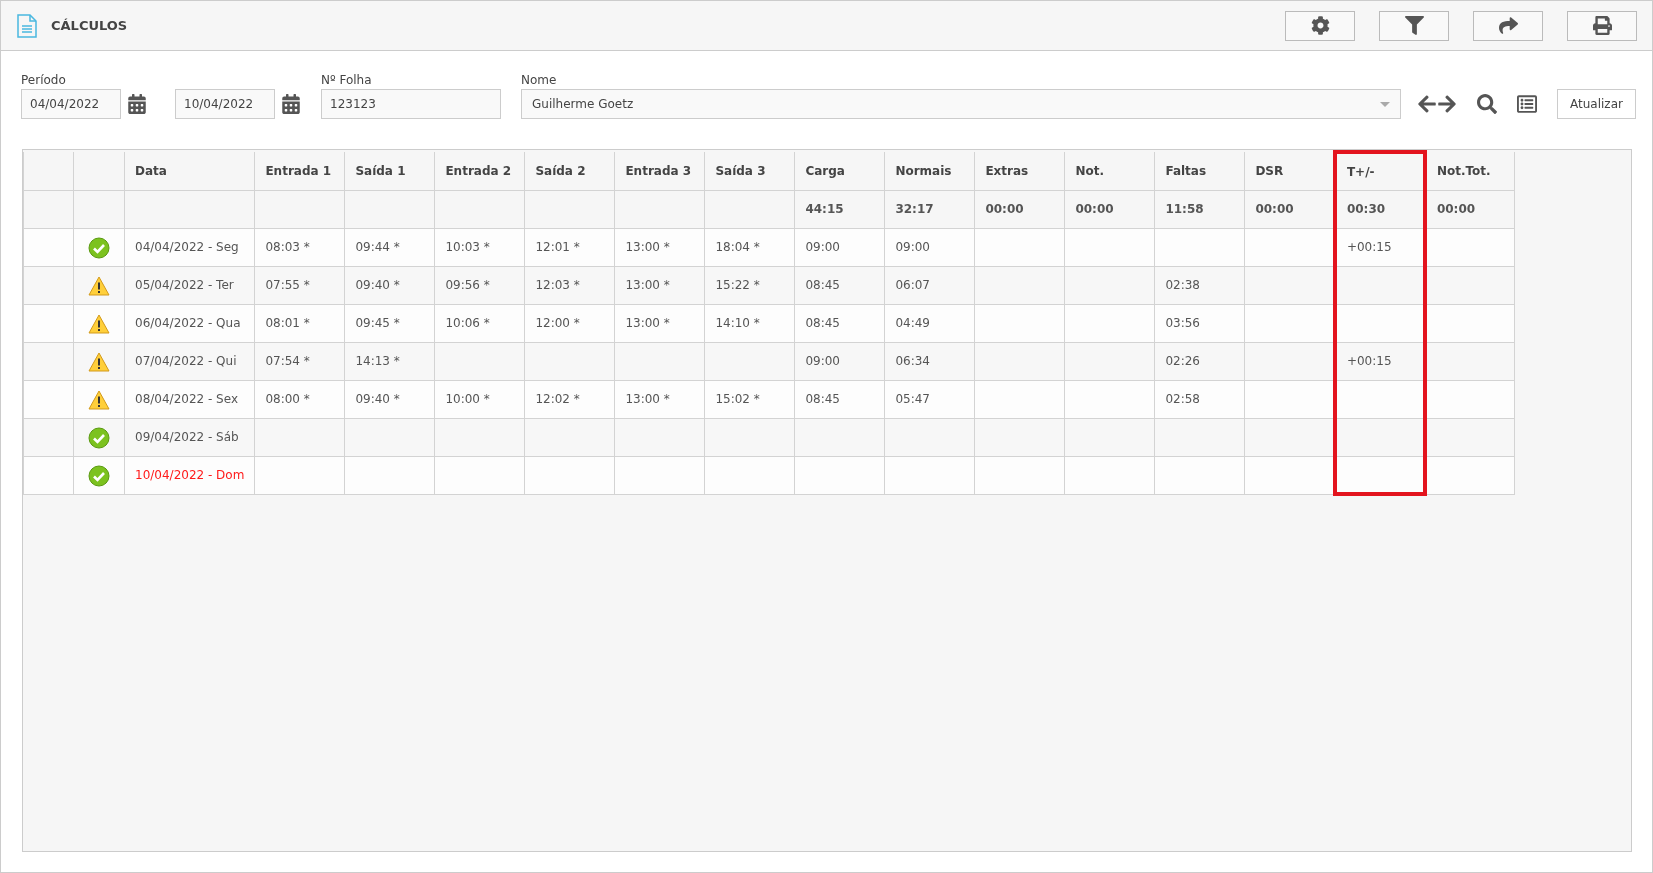 Image resolution: width=1653 pixels, height=873 pixels. What do you see at coordinates (1109, 171) in the screenshot?
I see `column-header: Not.` at bounding box center [1109, 171].